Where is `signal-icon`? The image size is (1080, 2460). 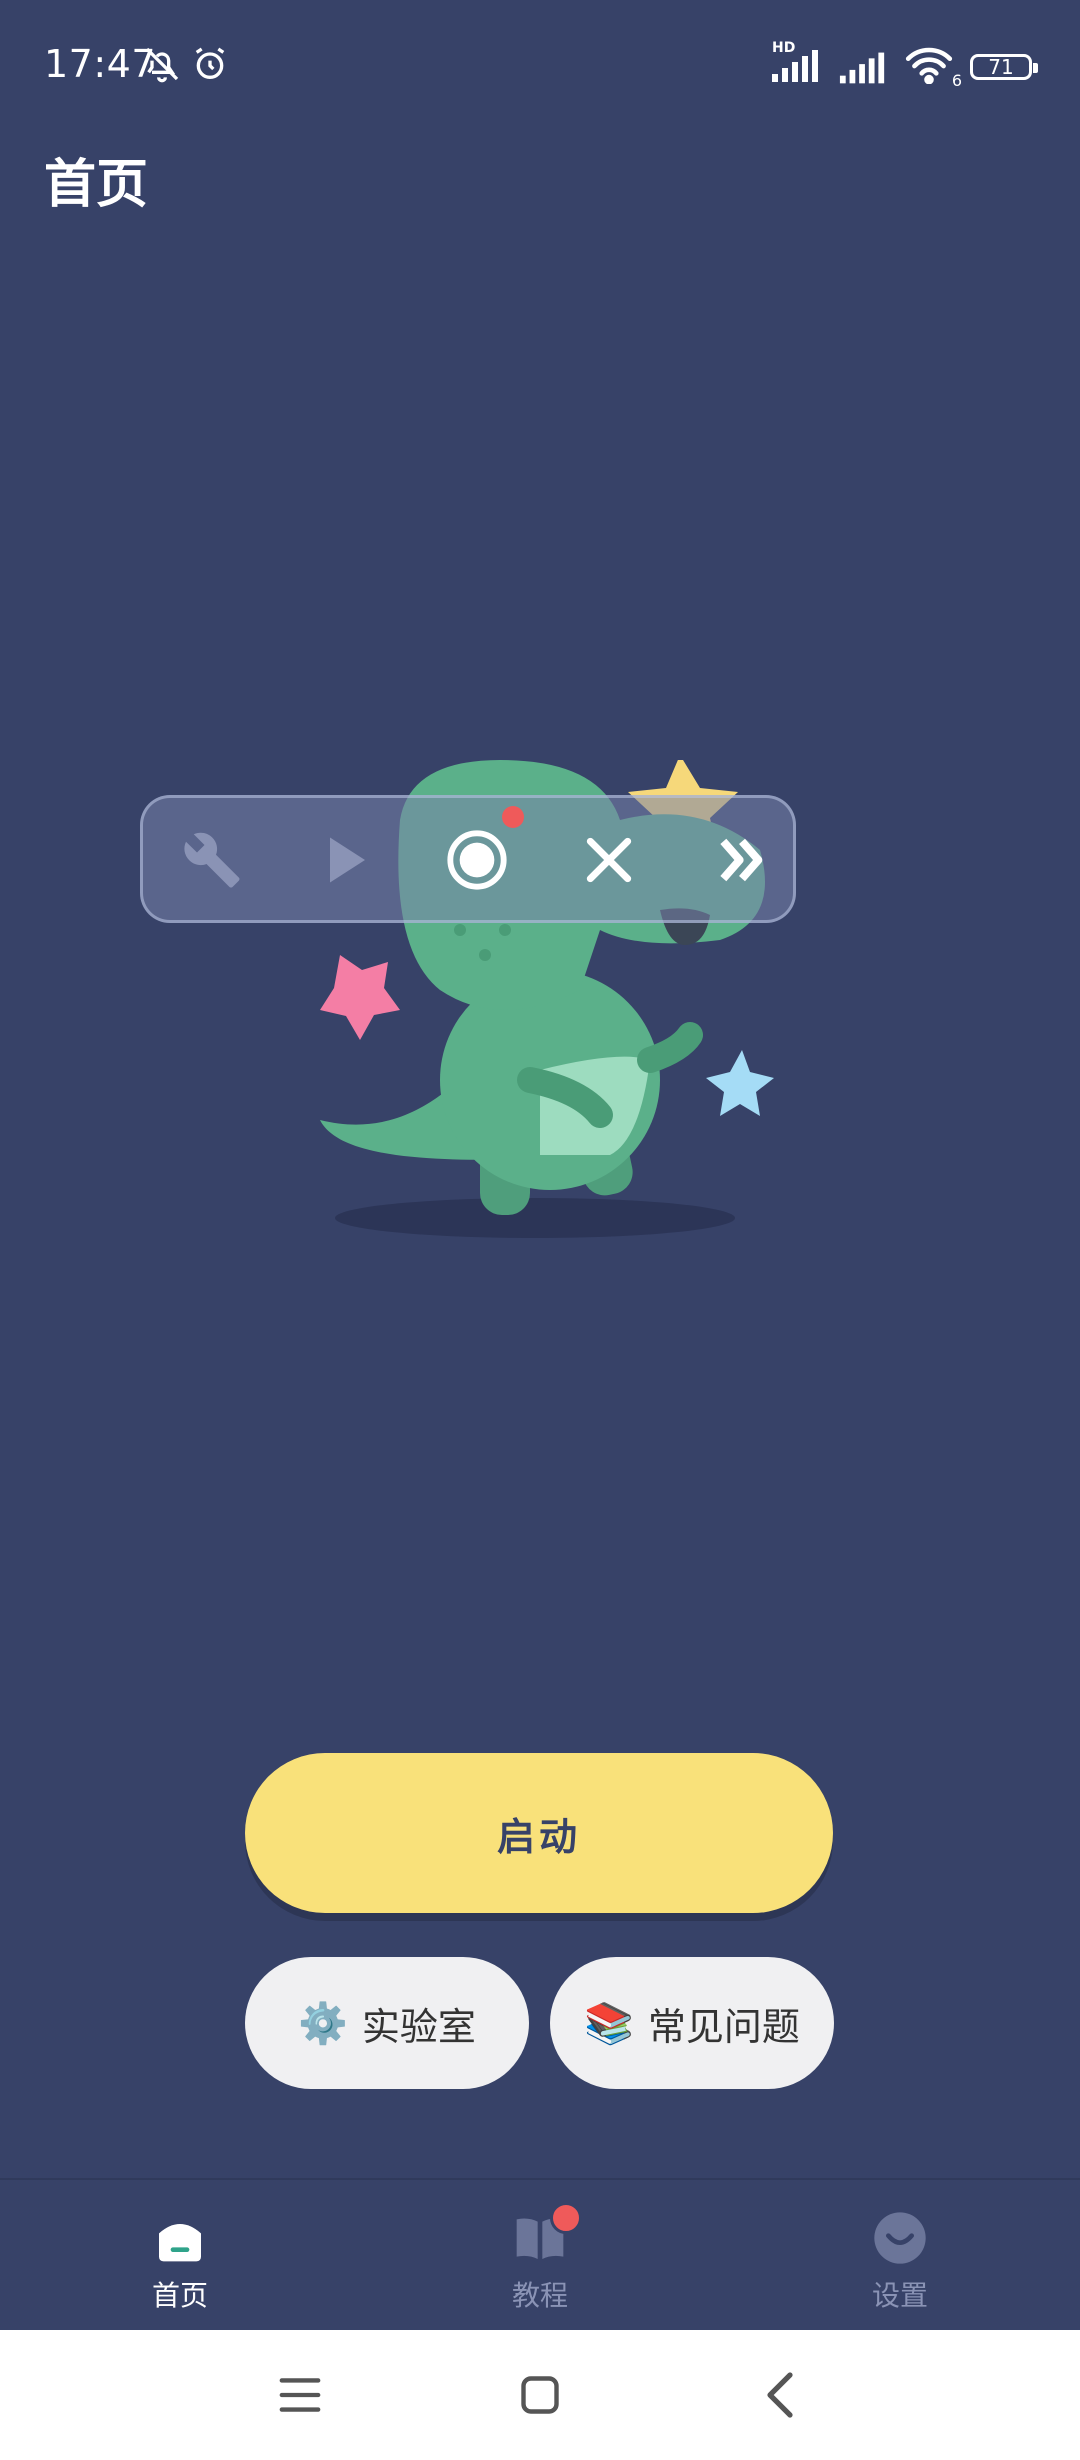 signal-icon is located at coordinates (862, 68).